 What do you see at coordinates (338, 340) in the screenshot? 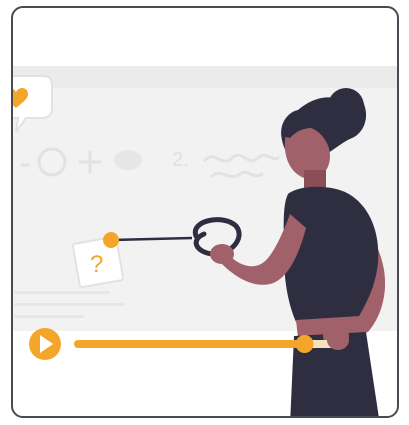
I see `hand-on-bar` at bounding box center [338, 340].